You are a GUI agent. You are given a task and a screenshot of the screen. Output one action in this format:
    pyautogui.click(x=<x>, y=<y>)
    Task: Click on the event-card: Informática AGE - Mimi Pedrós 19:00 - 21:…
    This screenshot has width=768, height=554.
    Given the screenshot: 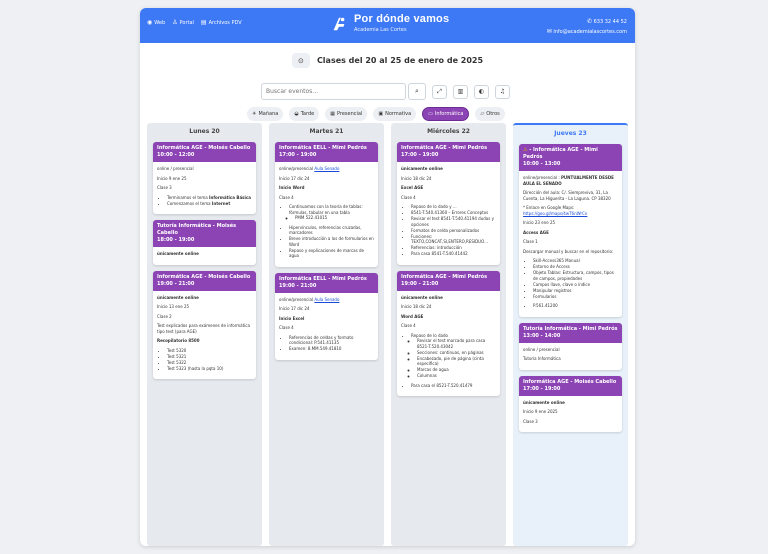 What is the action you would take?
    pyautogui.click(x=448, y=333)
    